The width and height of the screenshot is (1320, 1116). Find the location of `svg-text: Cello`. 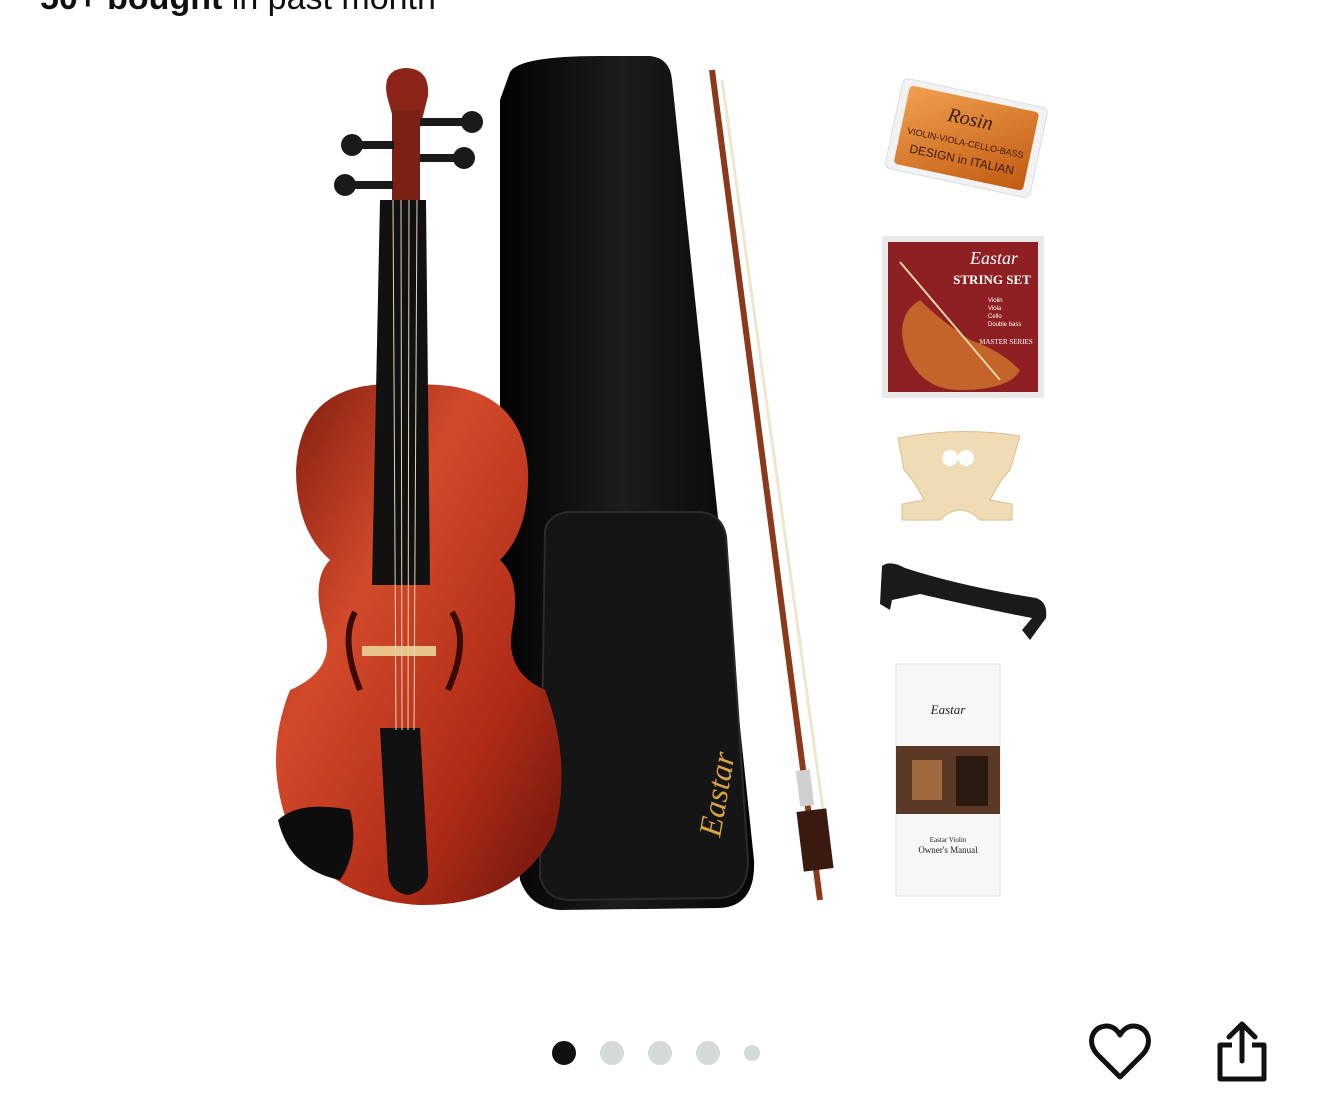

svg-text: Cello is located at coordinates (995, 317).